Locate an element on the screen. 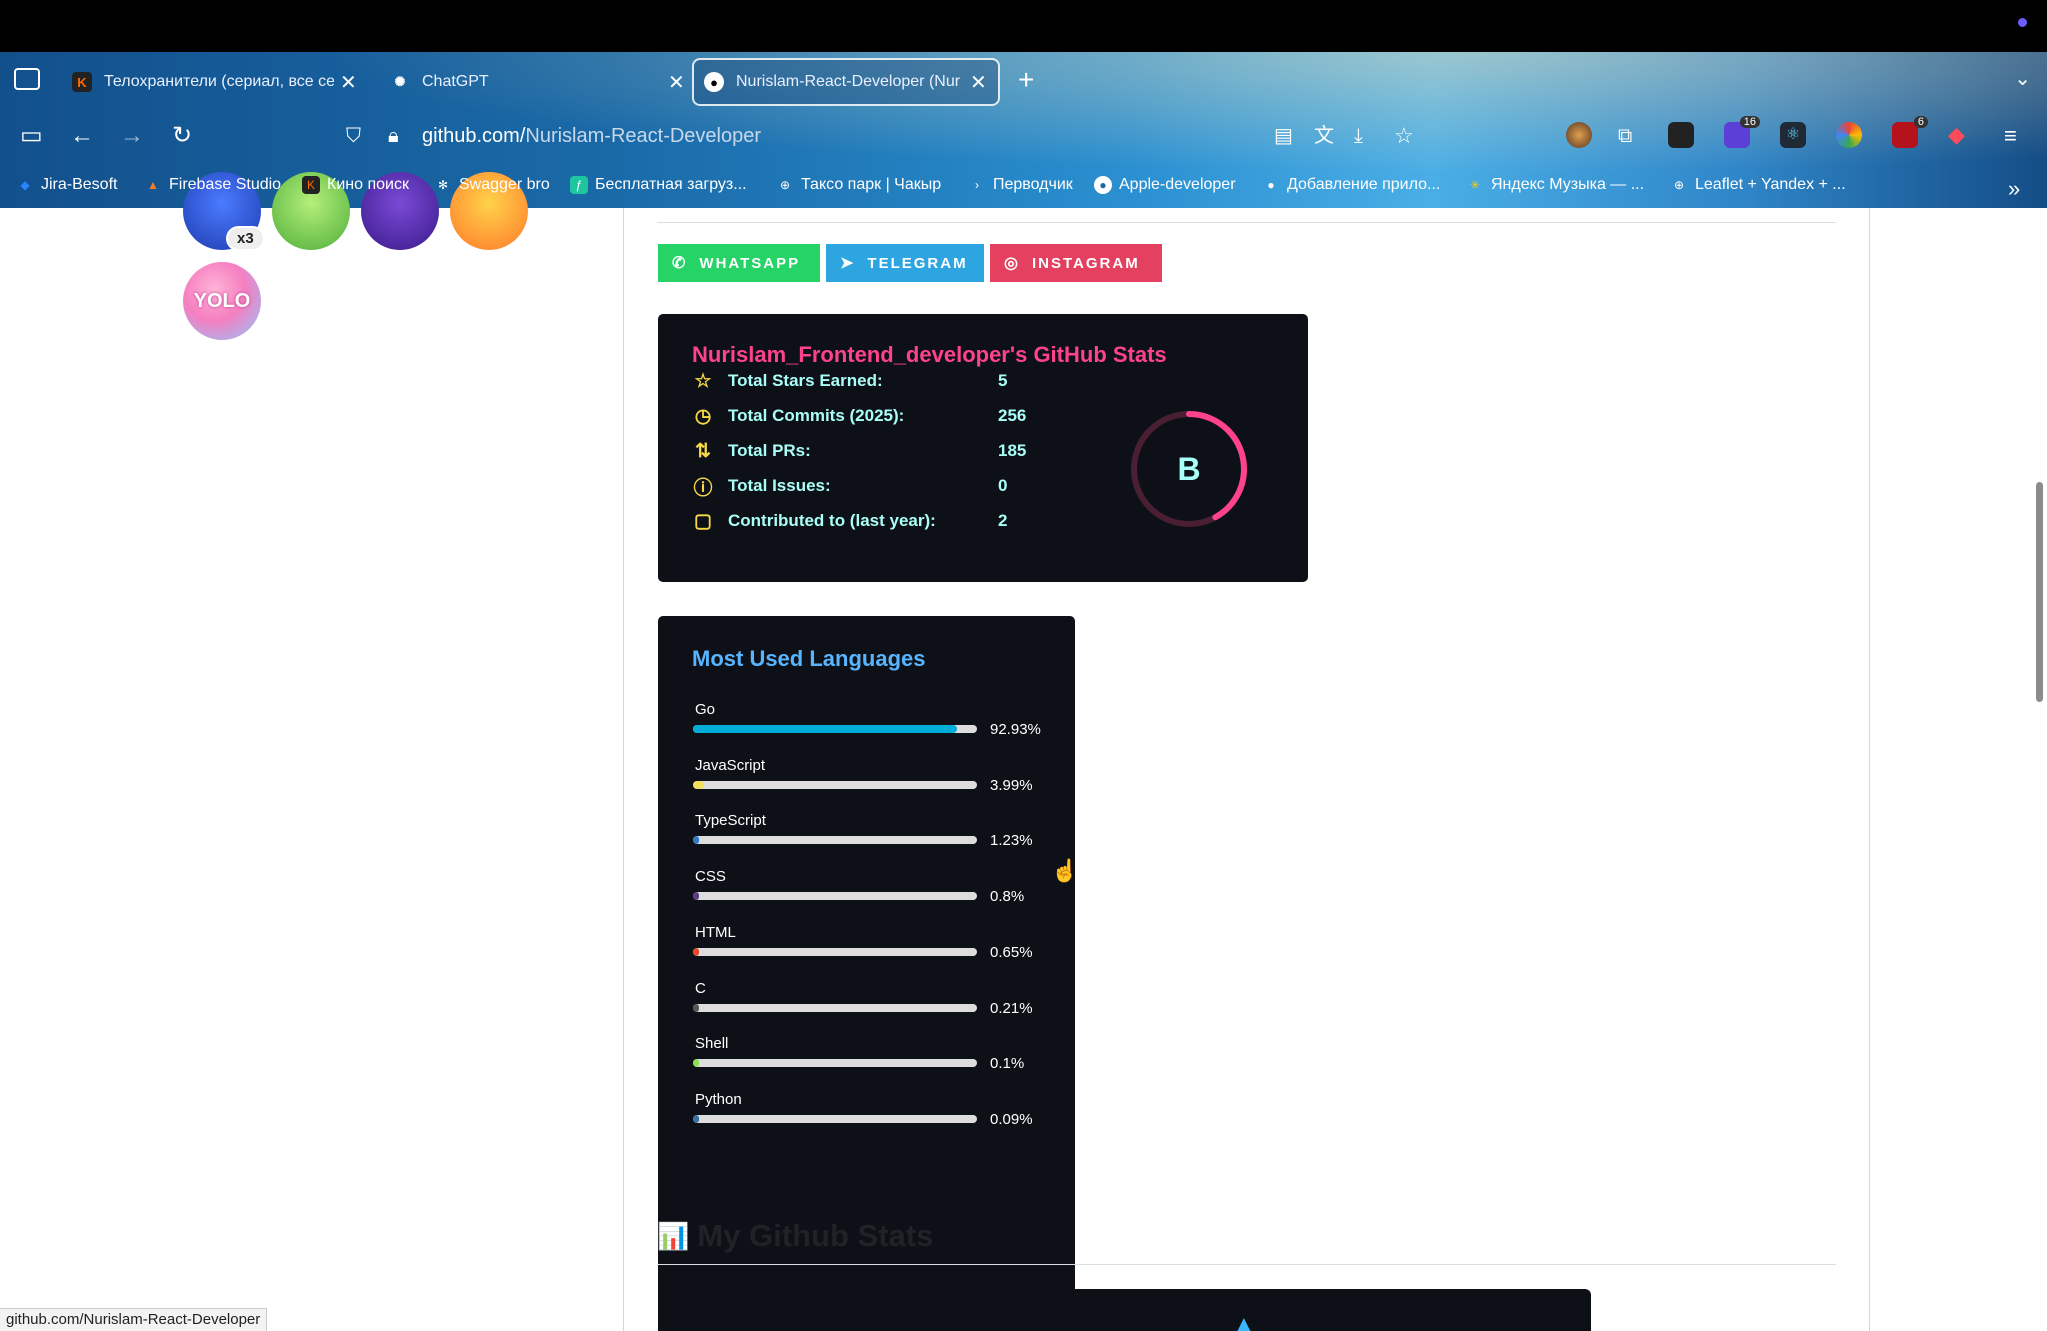 This screenshot has height=1331, width=2047. tab-title: Телохранители (сериал, все се is located at coordinates (219, 81).